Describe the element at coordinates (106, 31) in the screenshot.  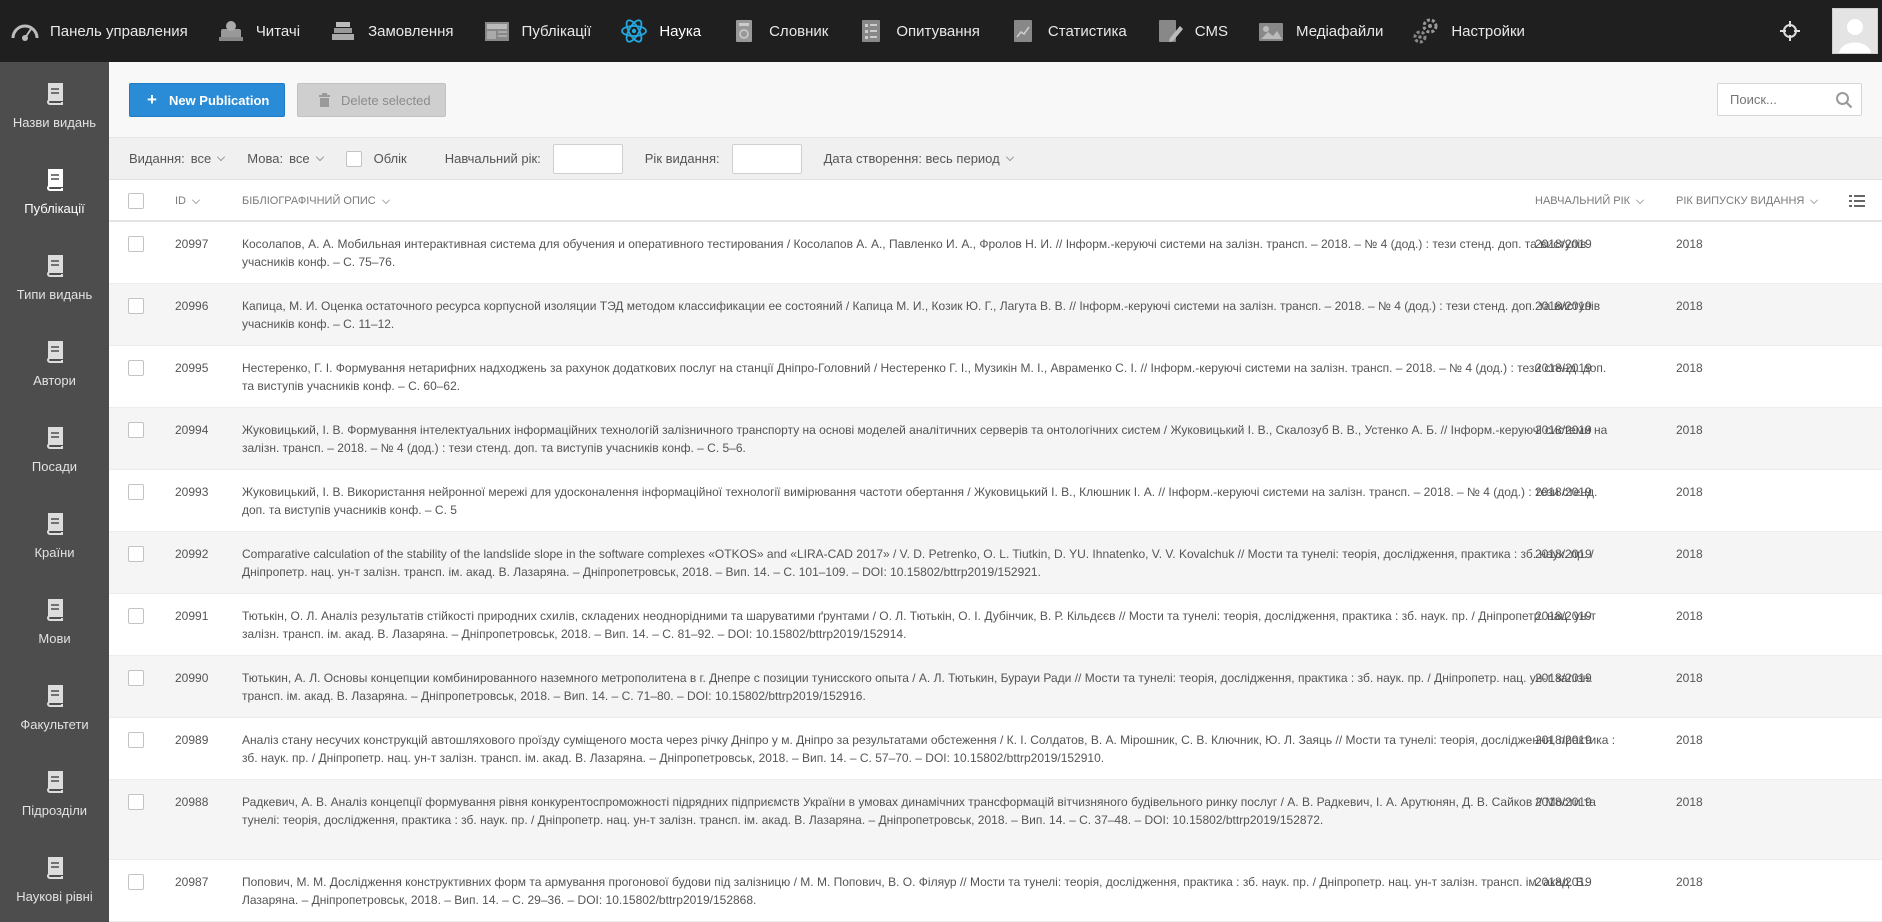
I see `nav-dashboard: Панель управления` at that location.